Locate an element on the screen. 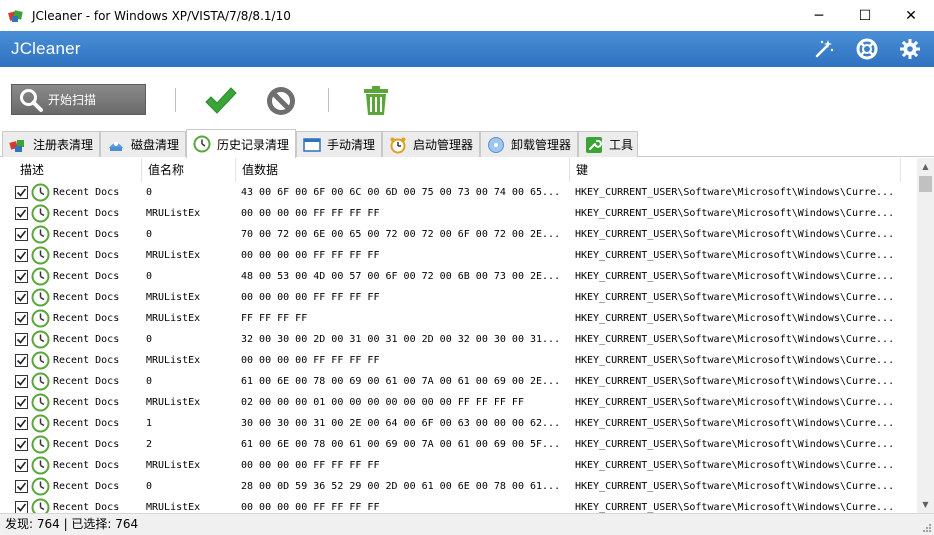 The image size is (934, 535). tab-history-clean: 历史记录清理 is located at coordinates (241, 143).